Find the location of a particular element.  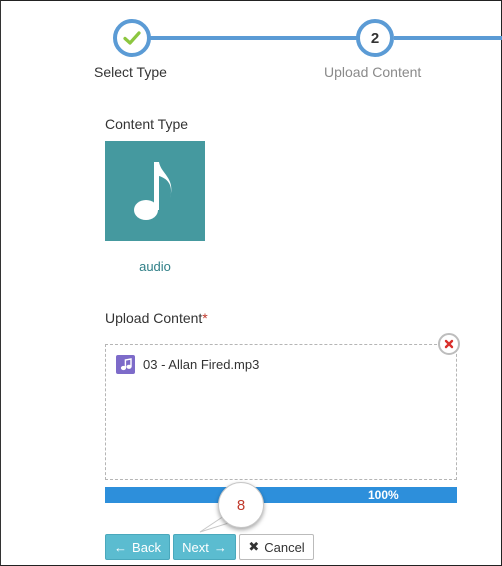

cancel-button: ✖ Cancel is located at coordinates (276, 547).